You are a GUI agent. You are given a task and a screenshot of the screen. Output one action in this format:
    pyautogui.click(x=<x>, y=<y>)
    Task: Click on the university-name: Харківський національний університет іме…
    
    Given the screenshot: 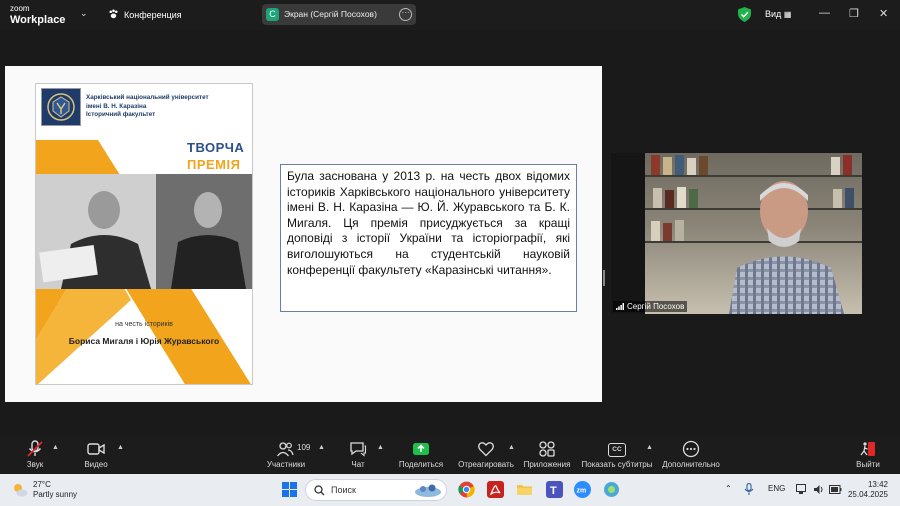 What is the action you would take?
    pyautogui.click(x=147, y=107)
    